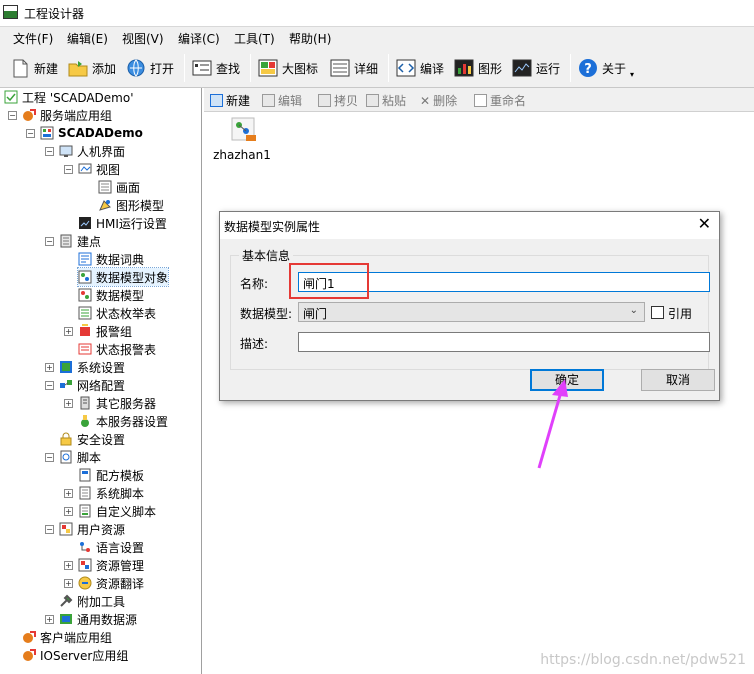  I want to click on chevron-down-icon: ▾, so click(632, 74).